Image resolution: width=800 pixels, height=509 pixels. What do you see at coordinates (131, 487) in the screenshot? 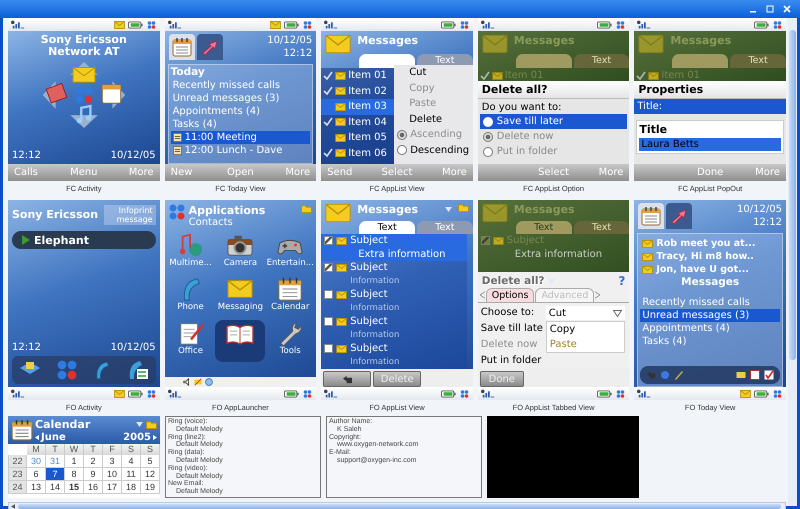
I see `calendar-day: 18` at bounding box center [131, 487].